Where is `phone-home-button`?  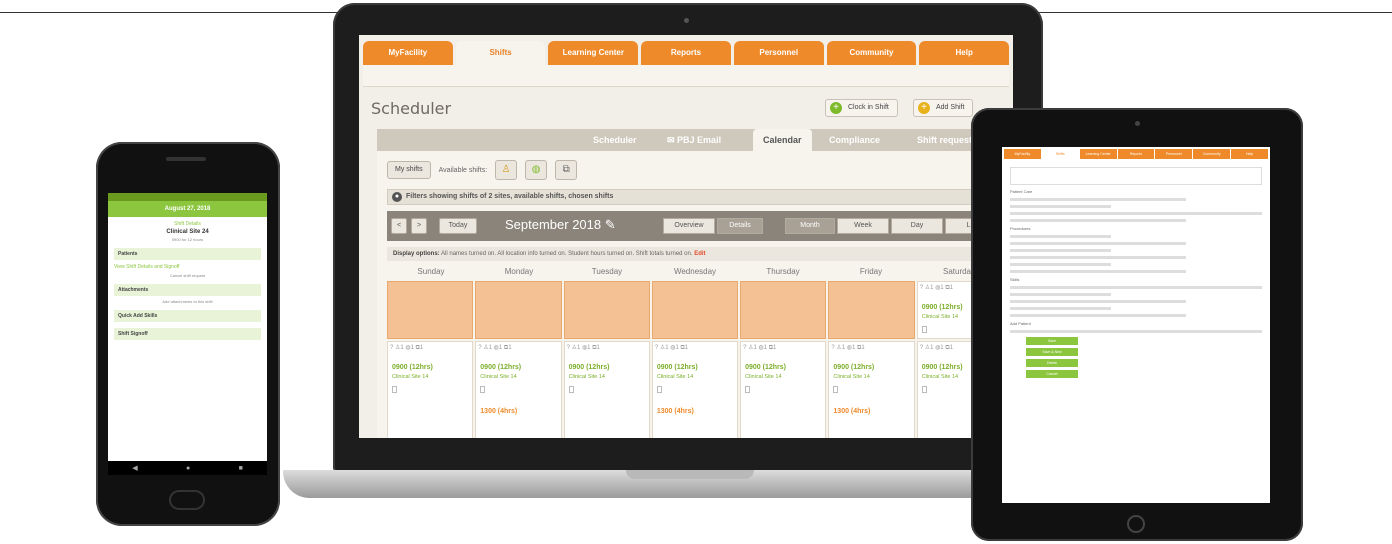 phone-home-button is located at coordinates (187, 500).